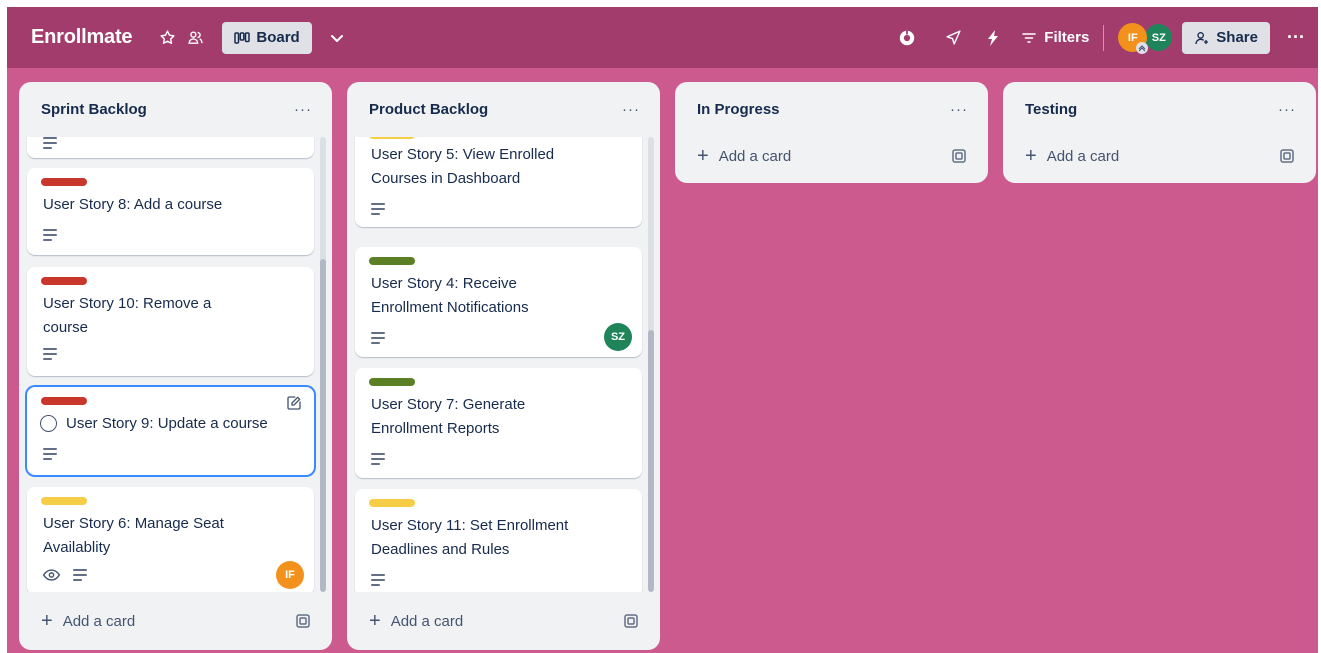  Describe the element at coordinates (82, 37) in the screenshot. I see `board-title: Enrollmate` at that location.